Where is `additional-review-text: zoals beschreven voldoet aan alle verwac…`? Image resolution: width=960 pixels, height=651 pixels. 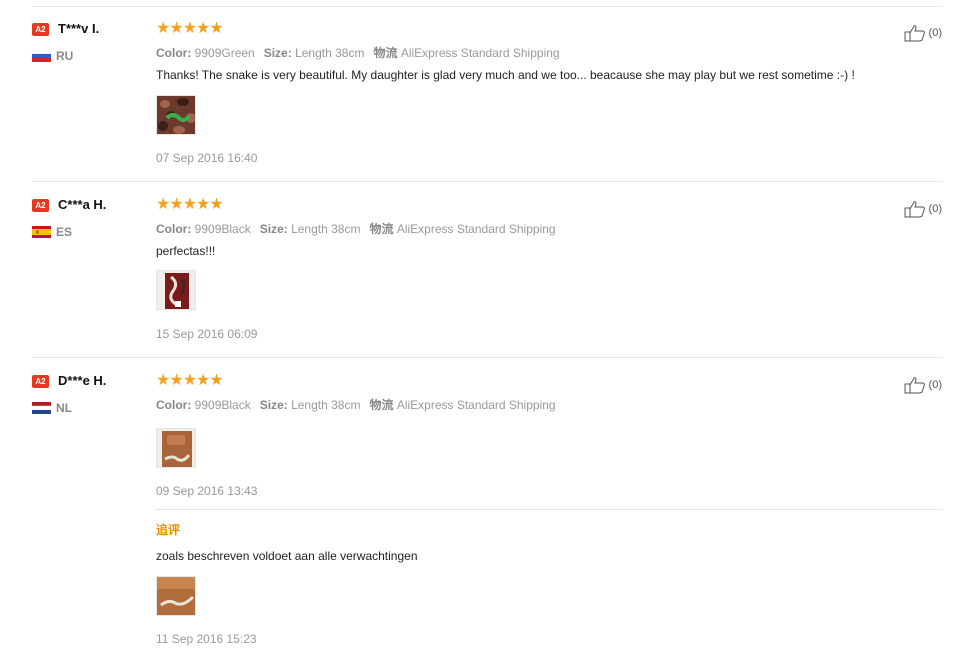
additional-review-text: zoals beschreven voldoet aan alle verwac… is located at coordinates (287, 556).